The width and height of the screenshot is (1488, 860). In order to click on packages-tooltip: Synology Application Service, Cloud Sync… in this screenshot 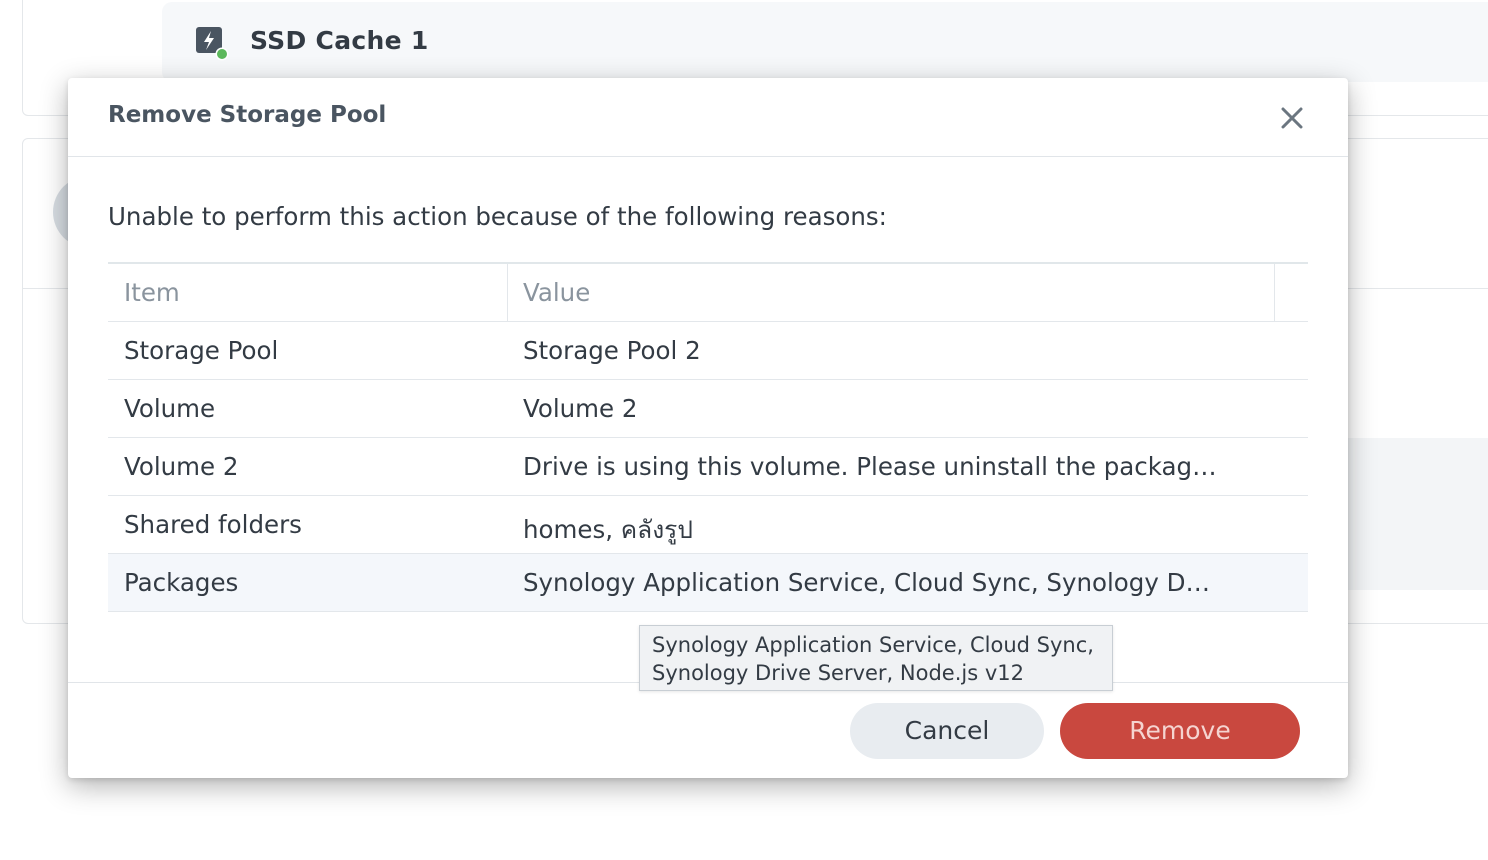, I will do `click(876, 658)`.